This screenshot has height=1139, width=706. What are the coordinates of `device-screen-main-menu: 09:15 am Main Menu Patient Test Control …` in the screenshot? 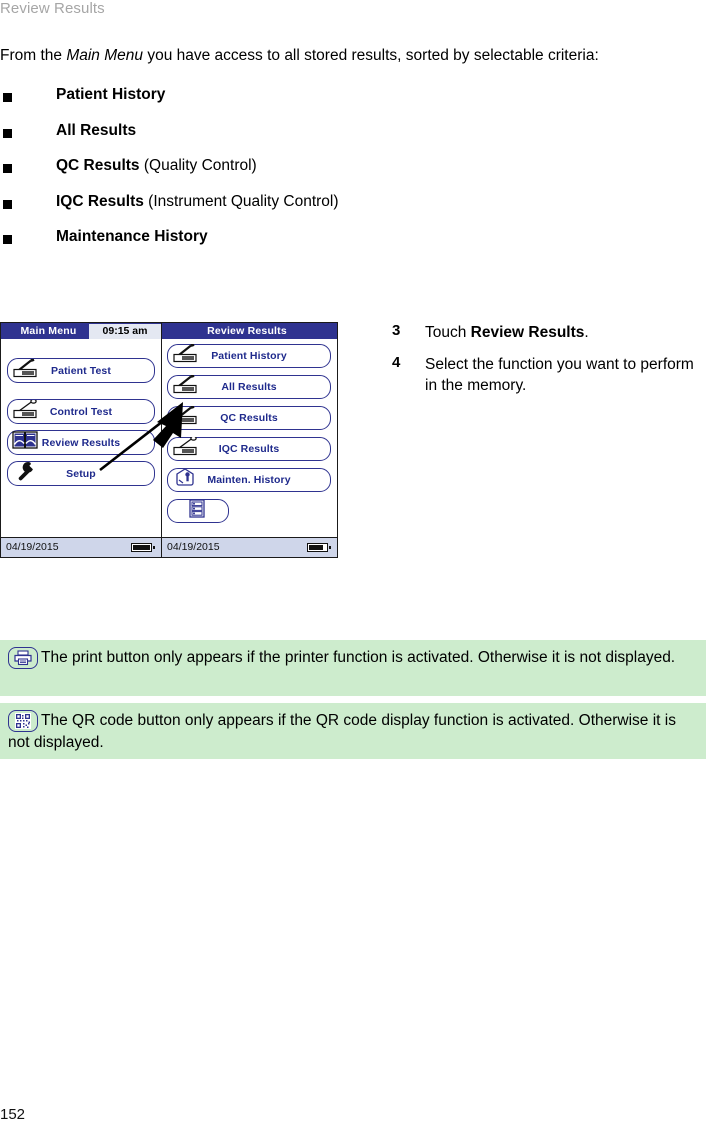 It's located at (81, 440).